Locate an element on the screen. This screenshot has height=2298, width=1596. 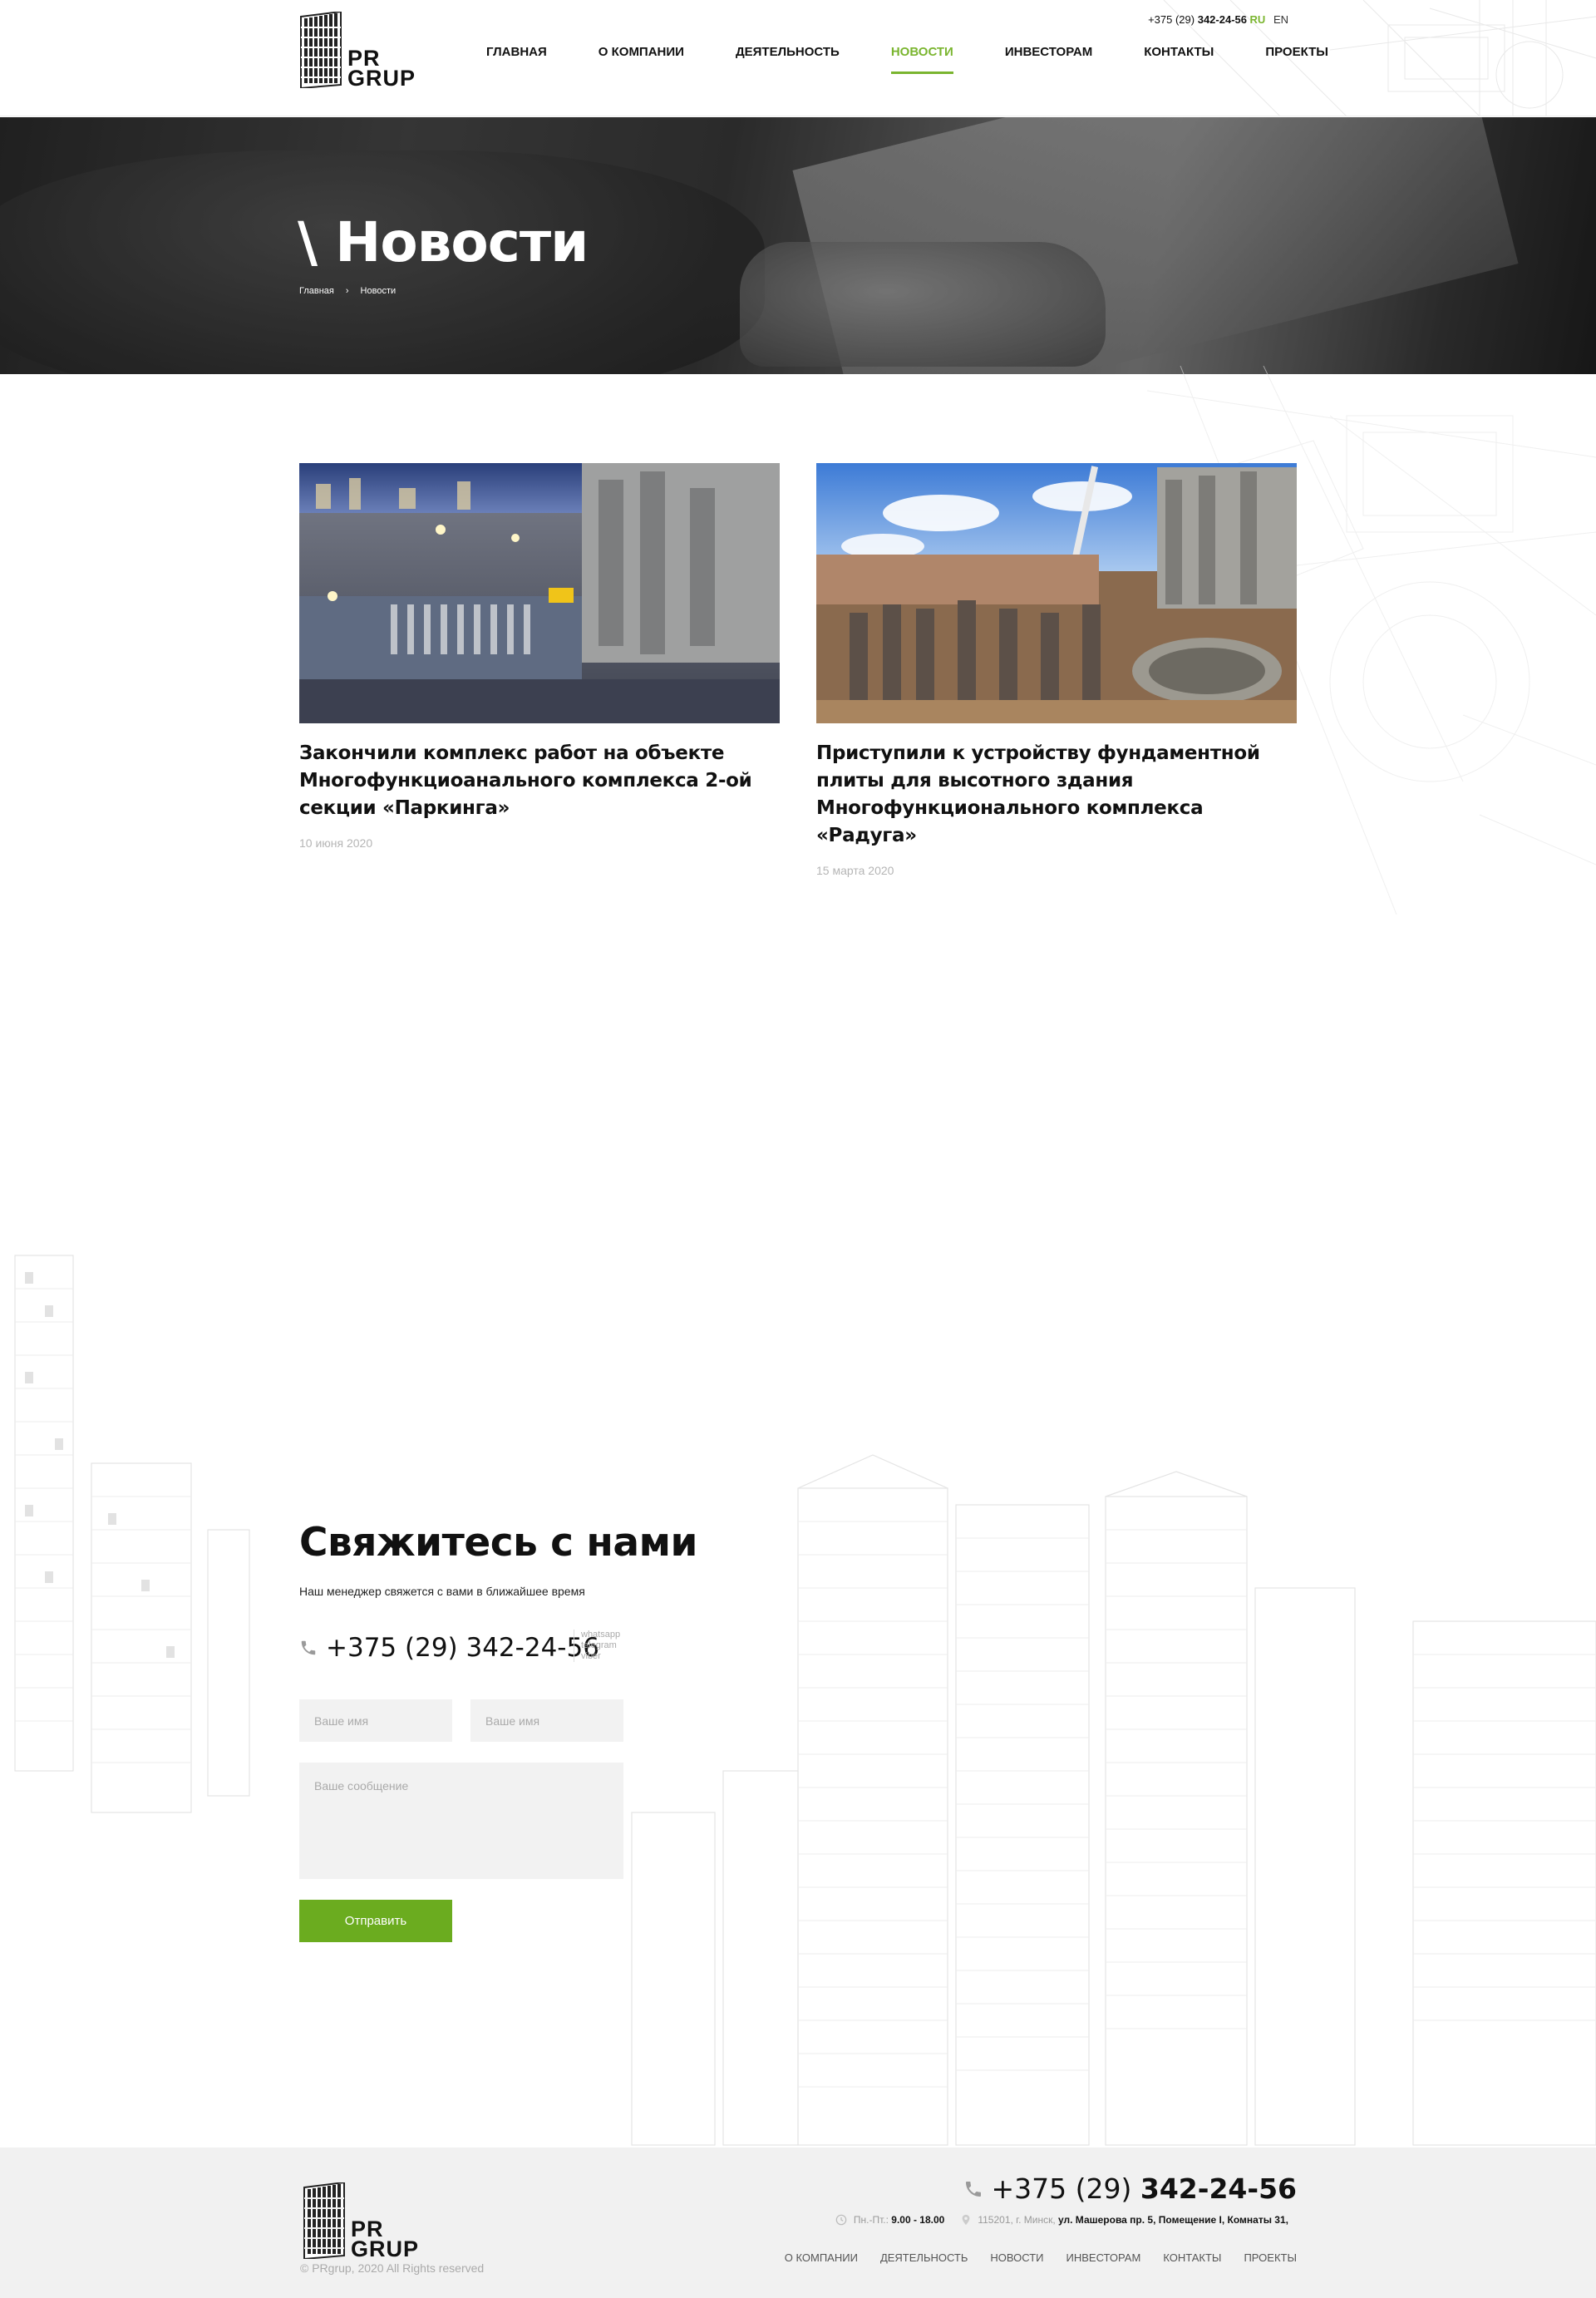
name-input is located at coordinates (375, 1720).